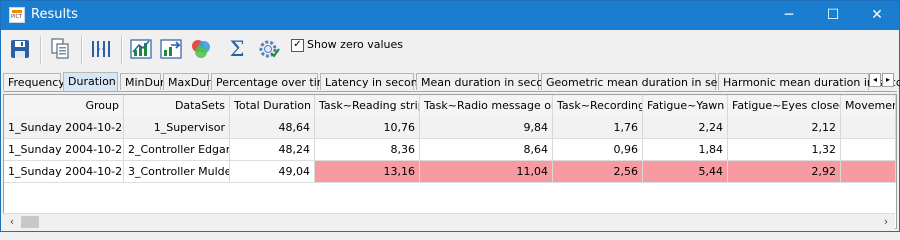 This screenshot has width=900, height=240. I want to click on column-header-group: Group, so click(64, 106).